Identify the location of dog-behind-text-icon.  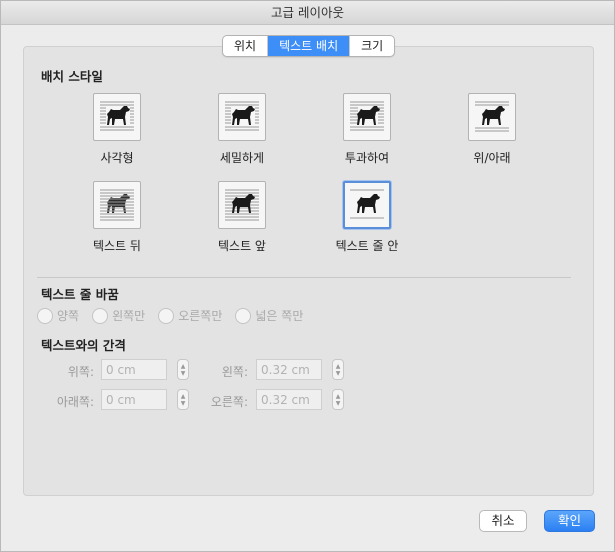
(117, 205).